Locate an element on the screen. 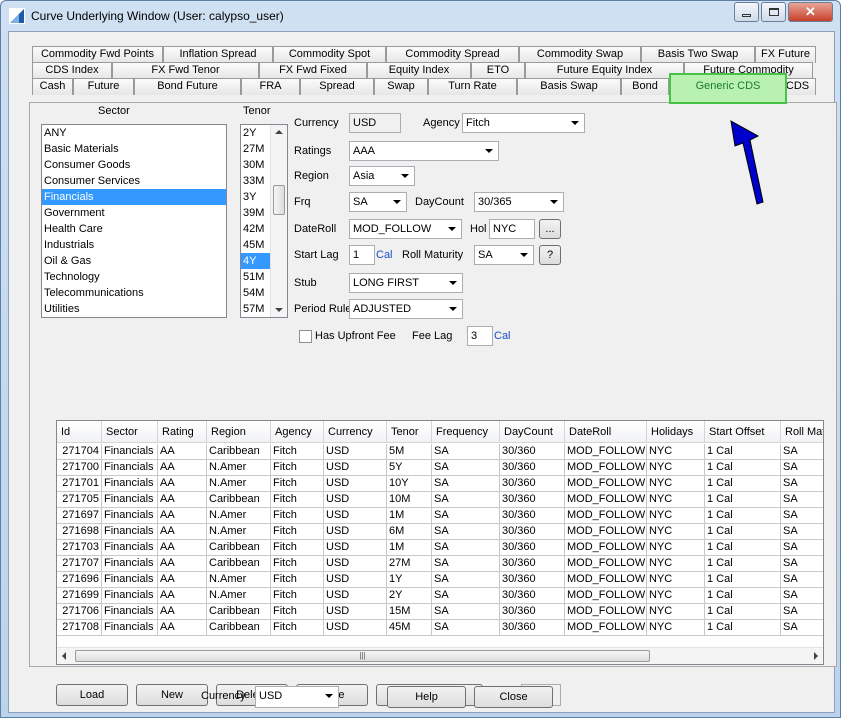 The image size is (841, 718). feelag-field: 3 is located at coordinates (480, 336).